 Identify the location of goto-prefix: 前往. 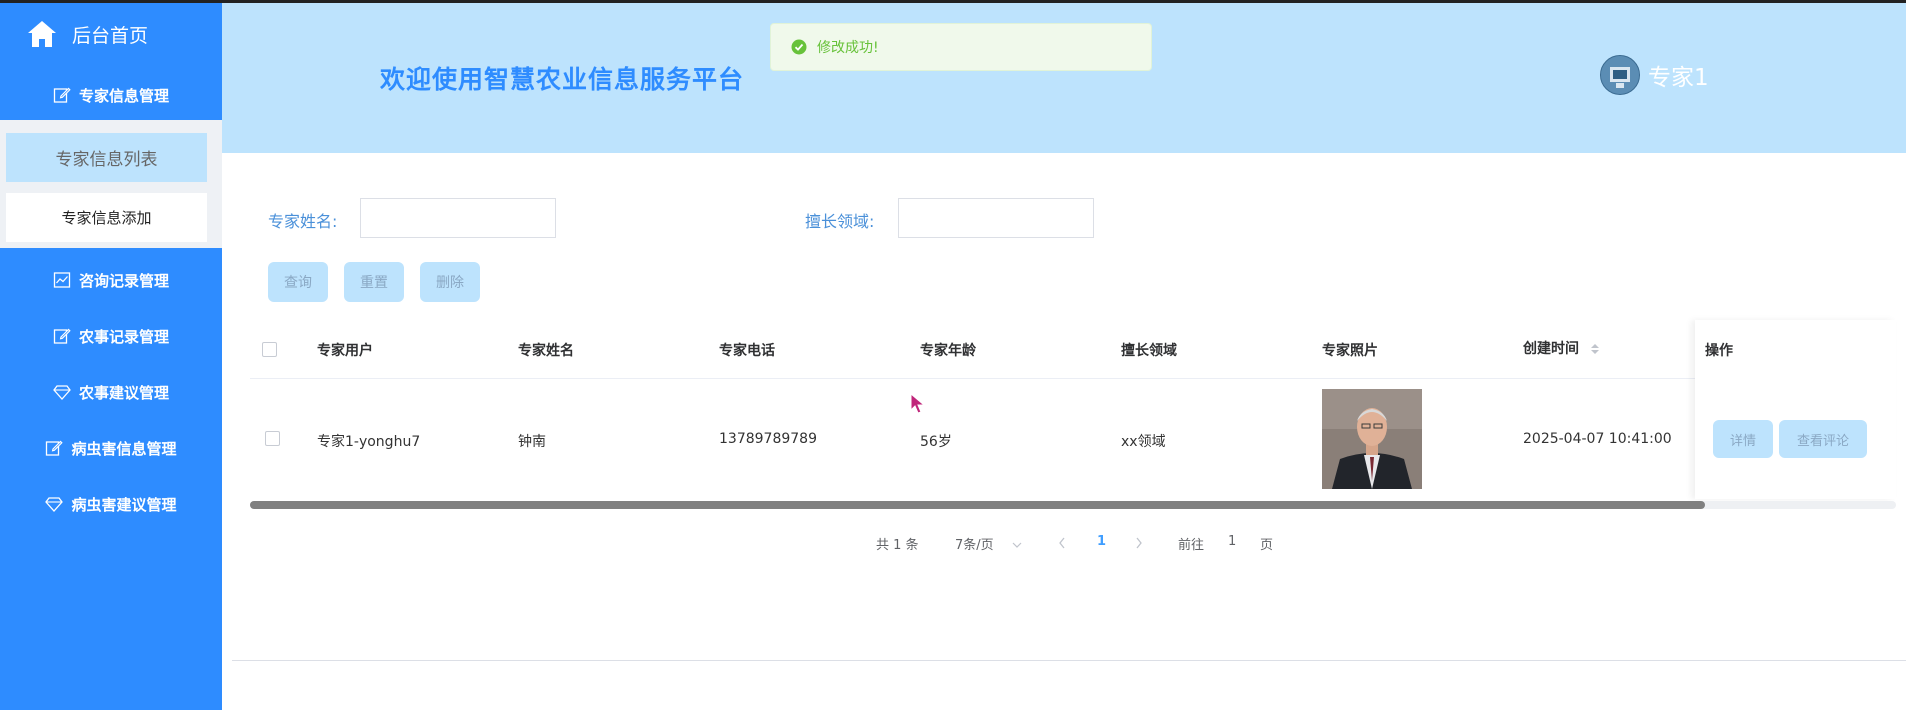
(1191, 545).